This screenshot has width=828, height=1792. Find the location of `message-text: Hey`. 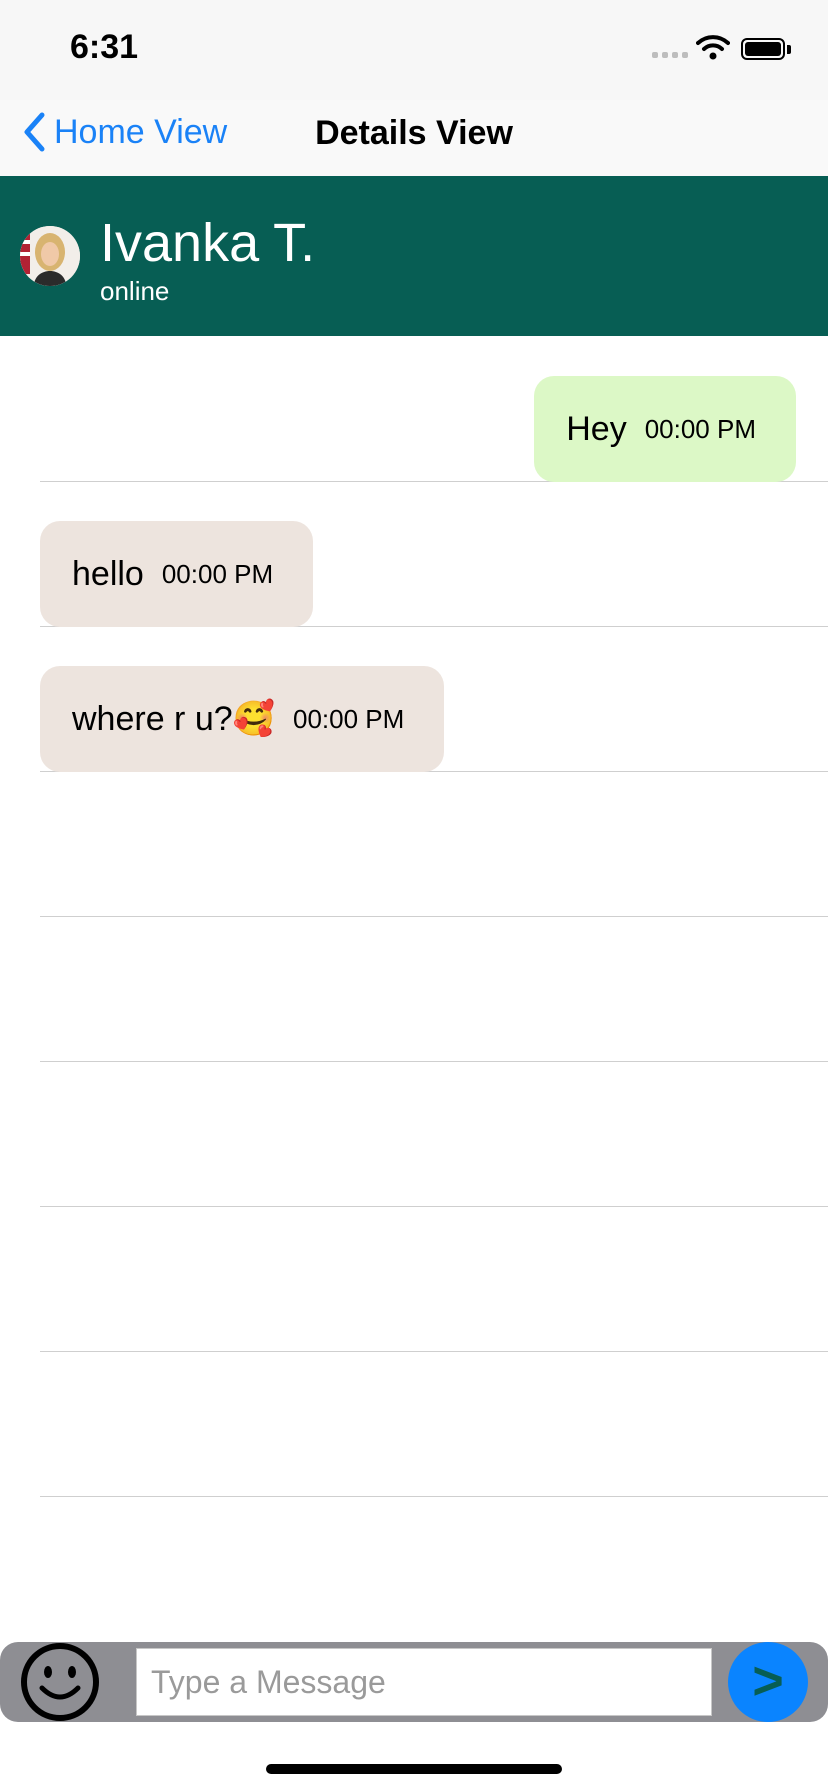

message-text: Hey is located at coordinates (596, 428).